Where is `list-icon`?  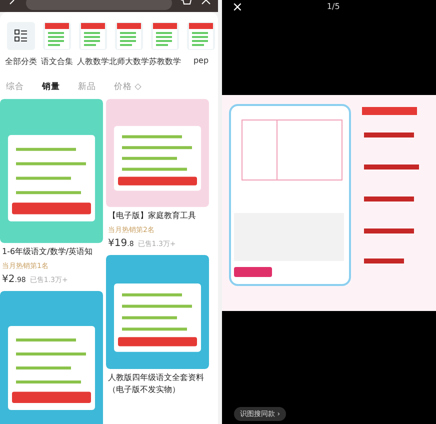 list-icon is located at coordinates (21, 36).